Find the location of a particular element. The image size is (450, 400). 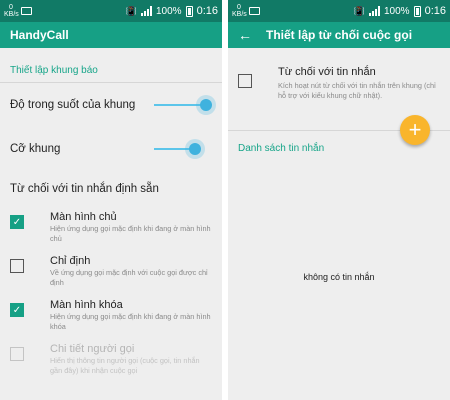

app-title: HandyCall is located at coordinates (39, 35).